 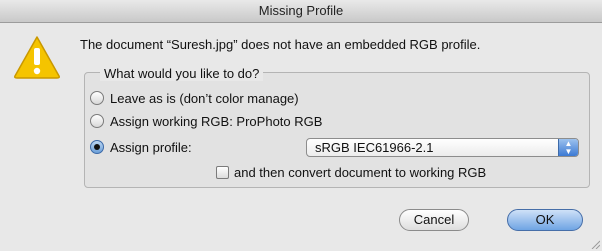 I want to click on radio-leave-label: Leave as is (don’t color manage), so click(x=204, y=98).